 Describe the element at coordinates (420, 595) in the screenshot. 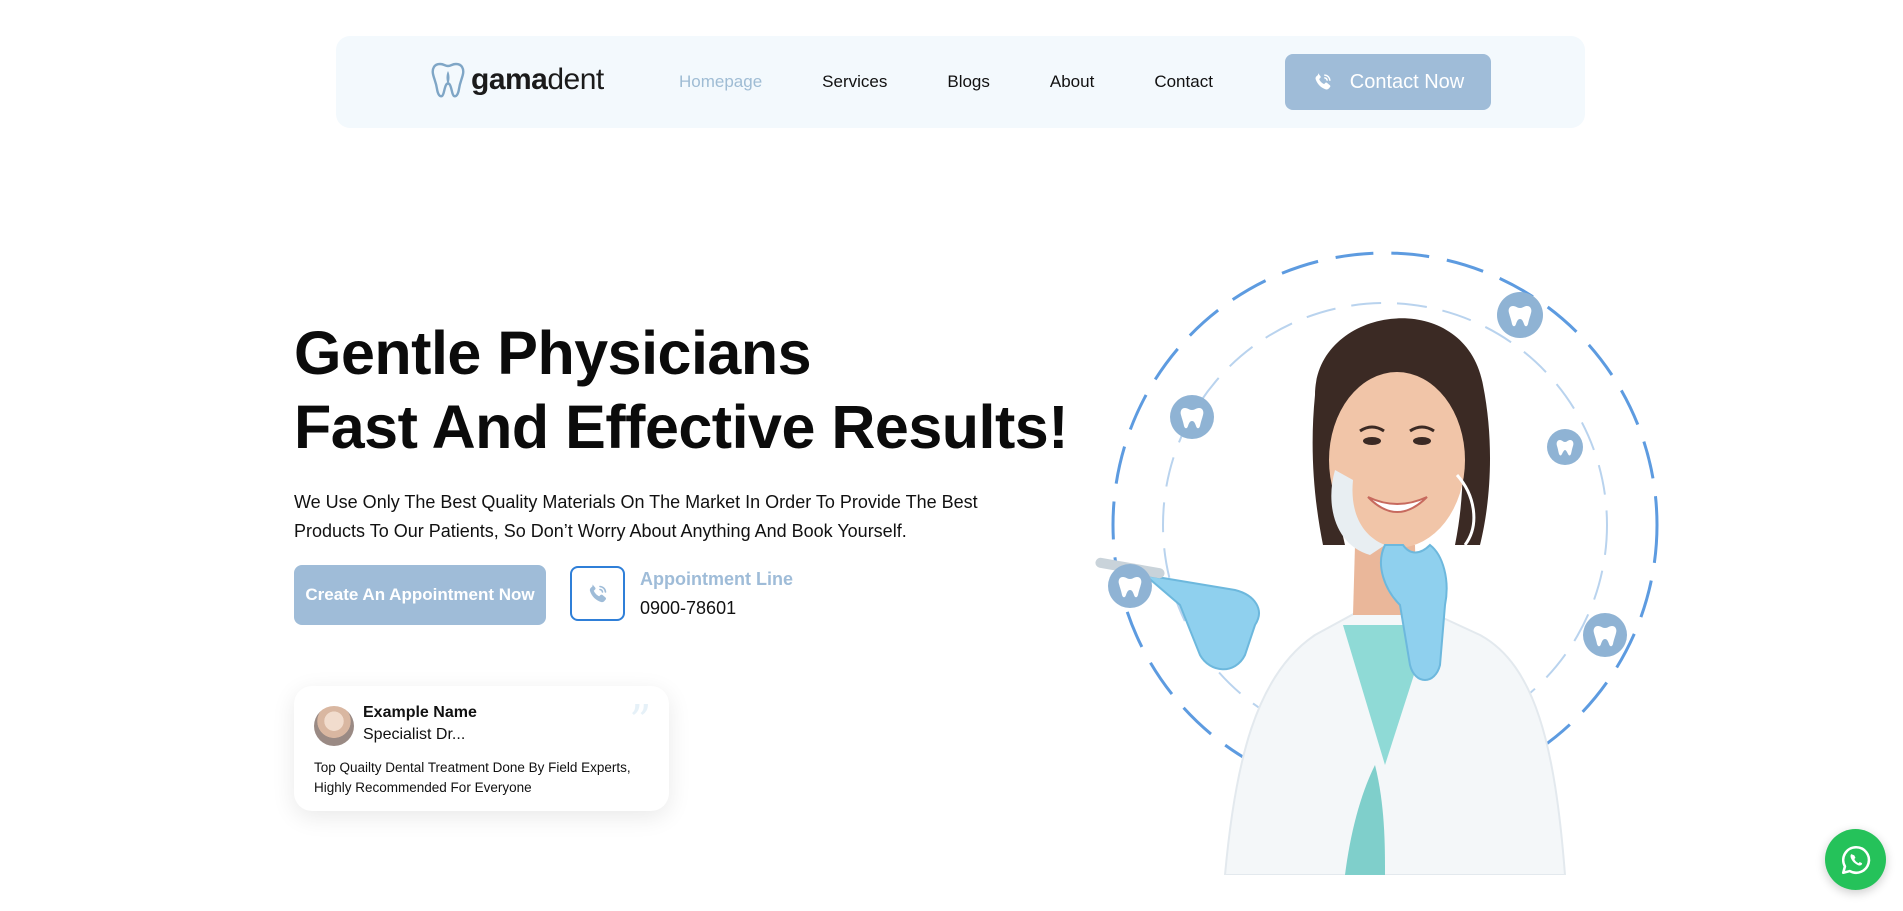

I see `create-appointment-button: Create An Appointment Now` at that location.